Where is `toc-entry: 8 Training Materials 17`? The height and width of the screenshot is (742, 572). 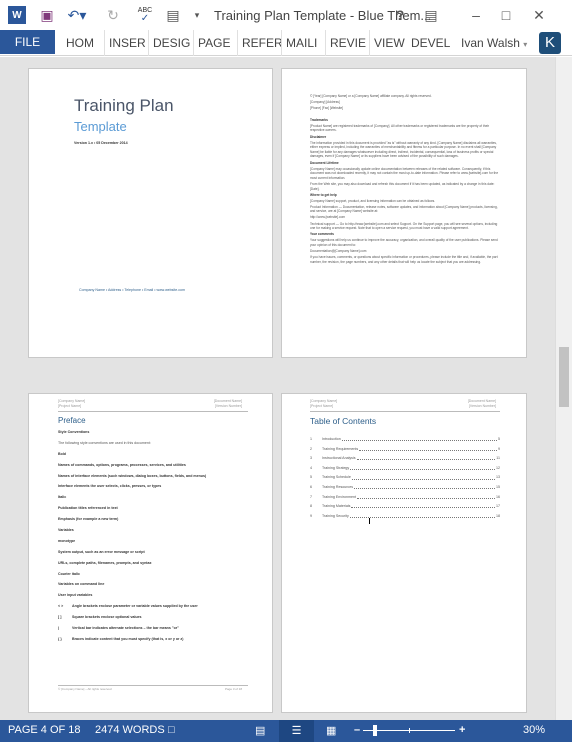
toc-entry: 8 Training Materials 17 is located at coordinates (405, 507).